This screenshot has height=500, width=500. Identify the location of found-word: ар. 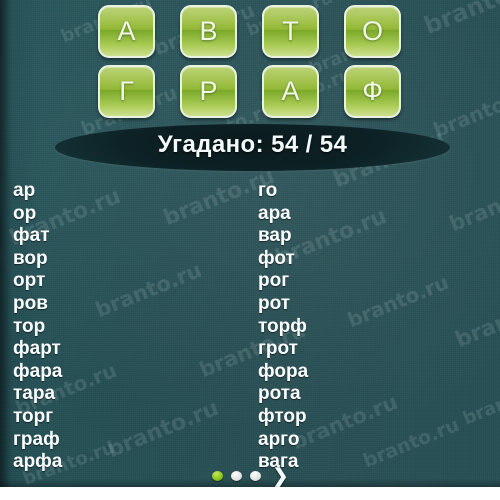
(24, 190).